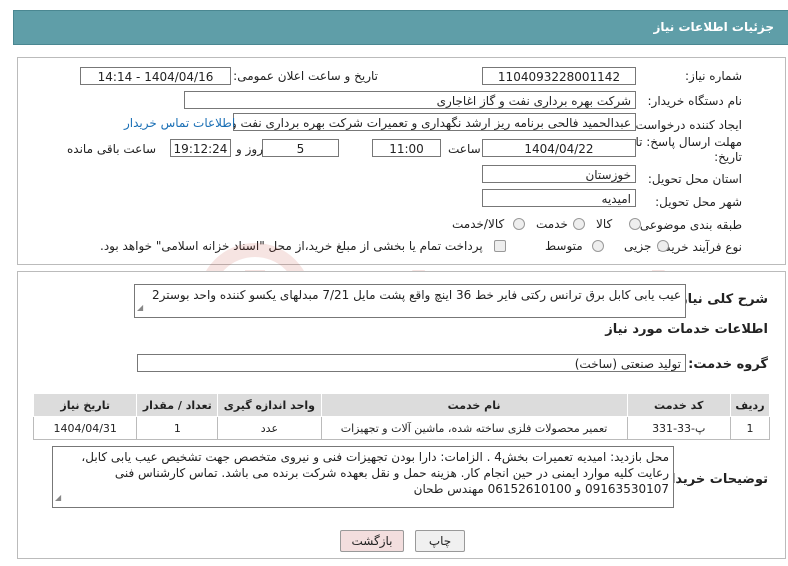 This screenshot has width=788, height=566. I want to click on category-radio-goods-service, so click(519, 224).